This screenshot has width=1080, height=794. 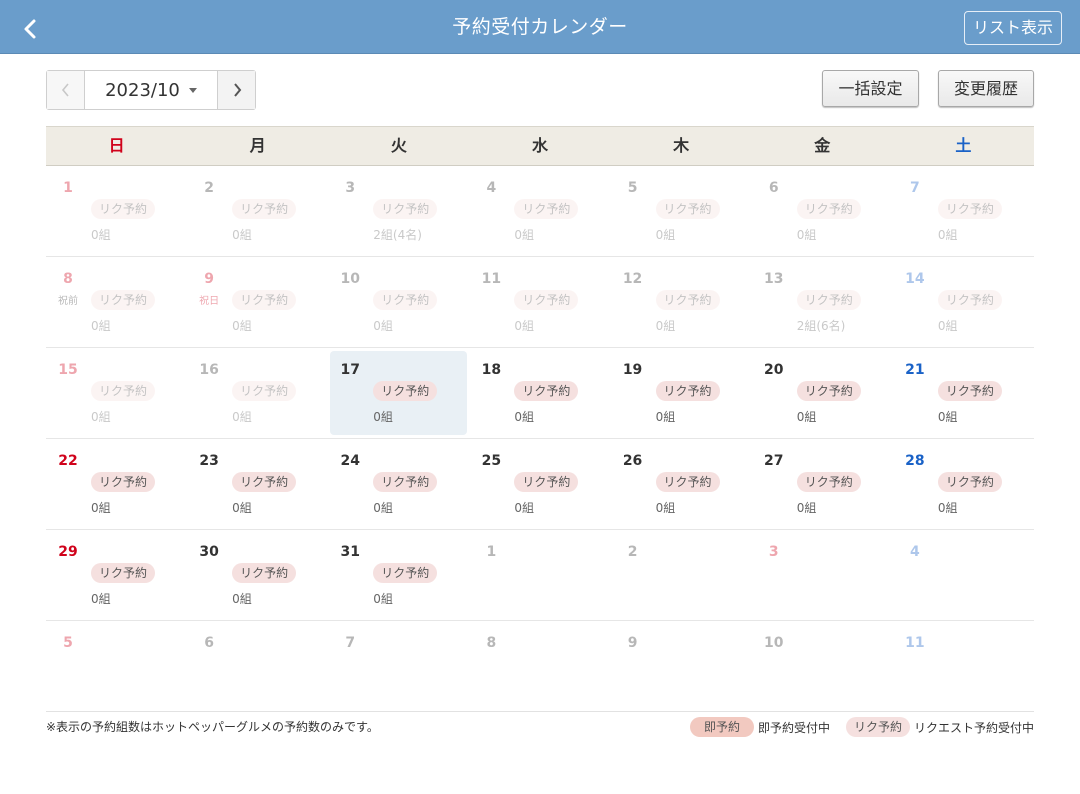 I want to click on day-cell: 15 リク予約 0組, so click(x=116, y=393).